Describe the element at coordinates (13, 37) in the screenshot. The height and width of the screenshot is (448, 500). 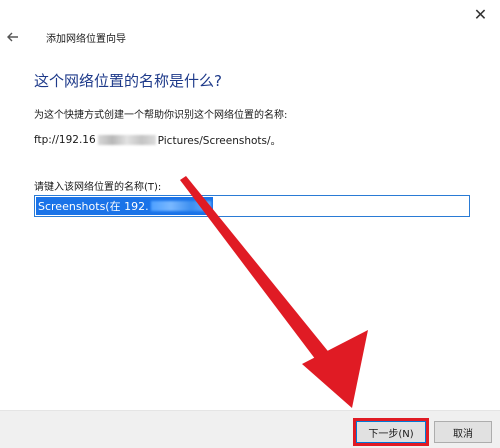
I see `back-arrow-icon` at that location.